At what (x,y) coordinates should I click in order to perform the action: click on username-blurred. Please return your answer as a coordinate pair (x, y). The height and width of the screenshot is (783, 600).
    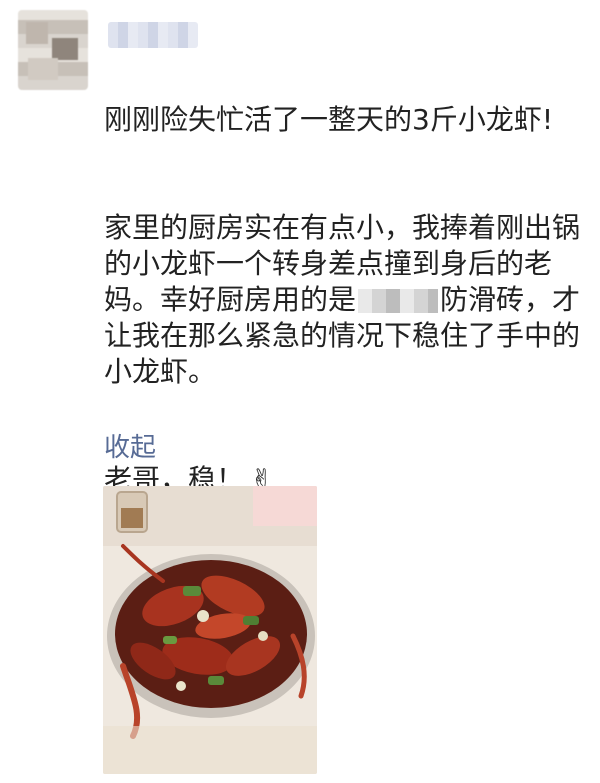
    Looking at the image, I should click on (153, 35).